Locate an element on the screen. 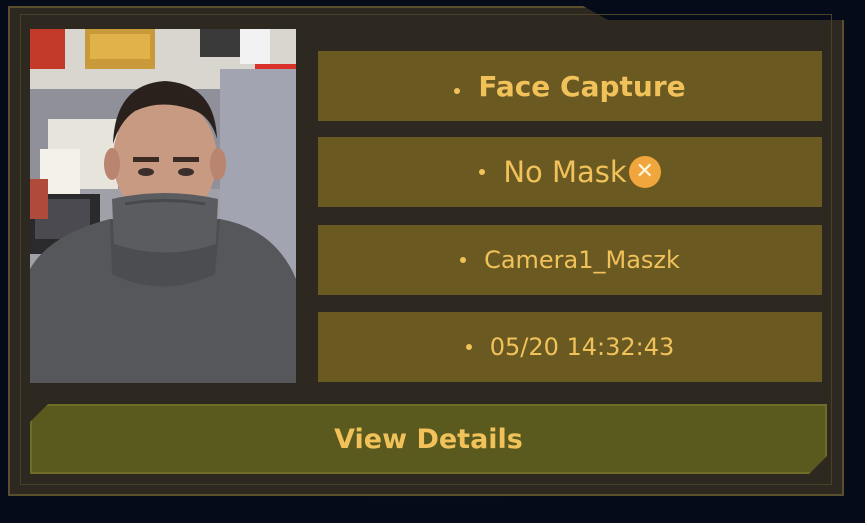  mask-status-row: No Mask ✕ is located at coordinates (570, 172).